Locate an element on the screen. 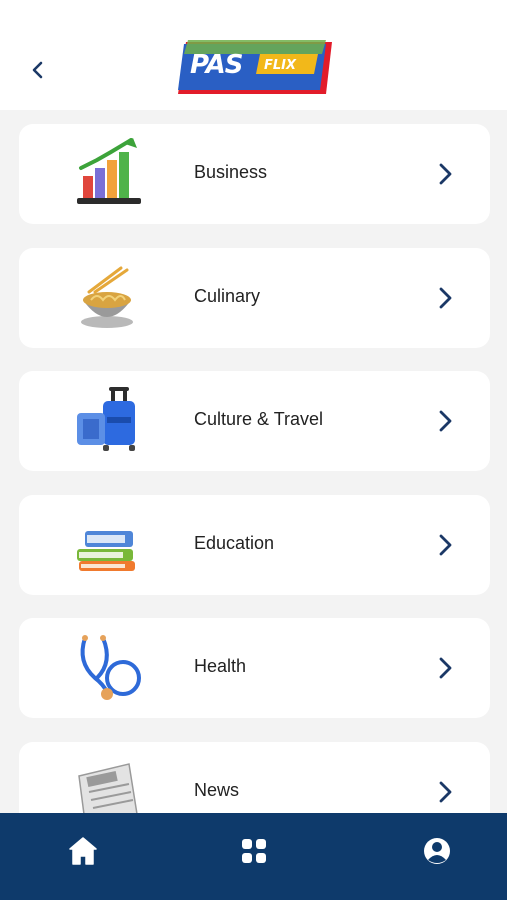 Image resolution: width=507 pixels, height=900 pixels. category-card-culture-travel: Culture & Travel is located at coordinates (254, 421).